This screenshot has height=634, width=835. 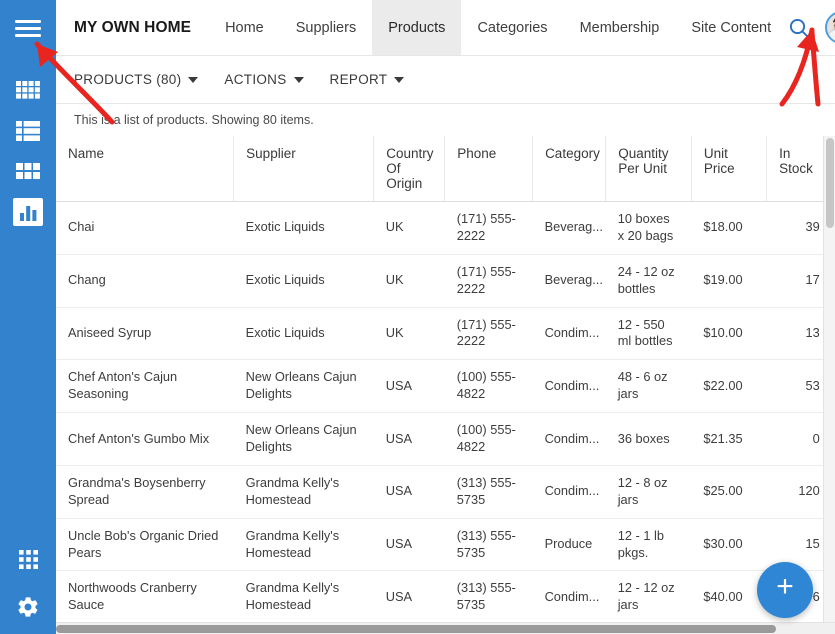 What do you see at coordinates (145, 386) in the screenshot?
I see `cell-name: Chef Anton's Cajun Seasoning` at bounding box center [145, 386].